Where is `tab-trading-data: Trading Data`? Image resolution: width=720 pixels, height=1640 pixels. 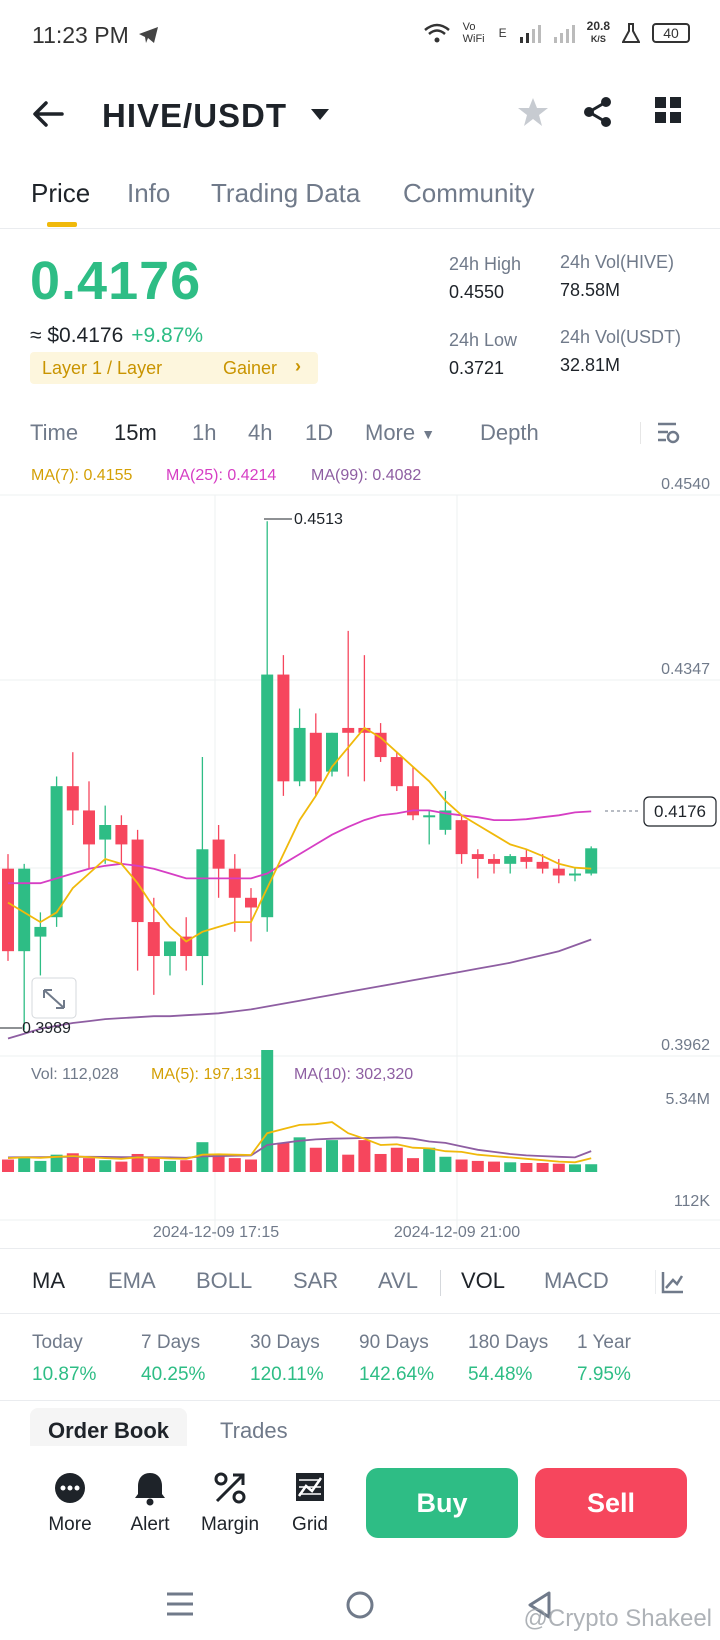
tab-trading-data: Trading Data is located at coordinates (285, 193).